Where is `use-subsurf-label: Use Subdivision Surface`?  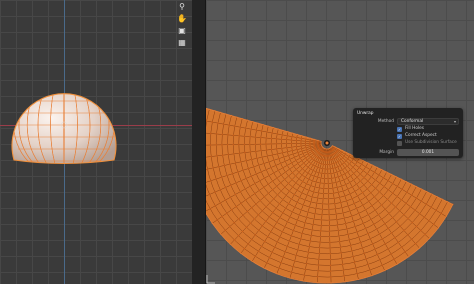 use-subsurf-label: Use Subdivision Surface is located at coordinates (431, 142).